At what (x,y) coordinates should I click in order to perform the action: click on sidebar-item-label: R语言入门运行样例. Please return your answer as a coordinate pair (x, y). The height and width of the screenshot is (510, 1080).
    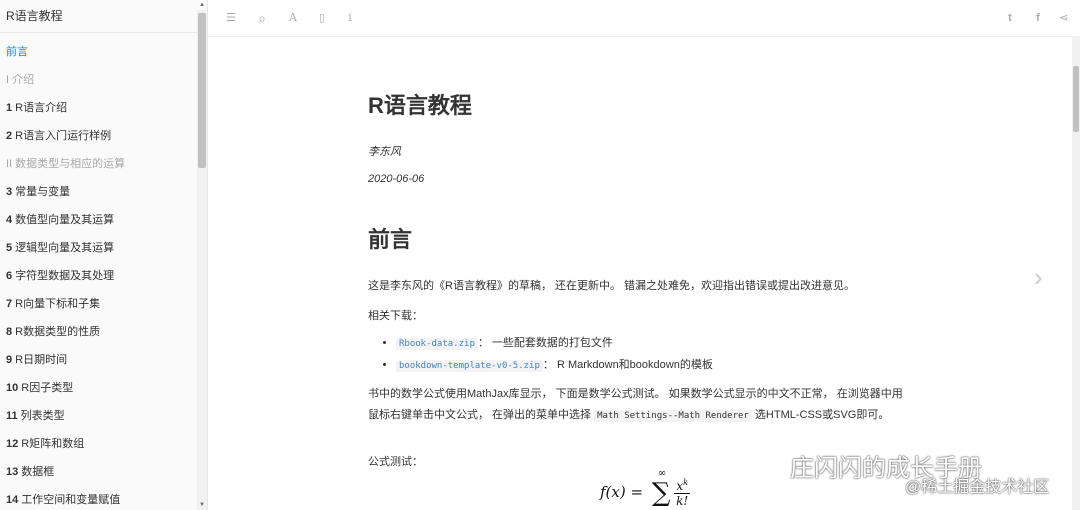
    Looking at the image, I should click on (63, 136).